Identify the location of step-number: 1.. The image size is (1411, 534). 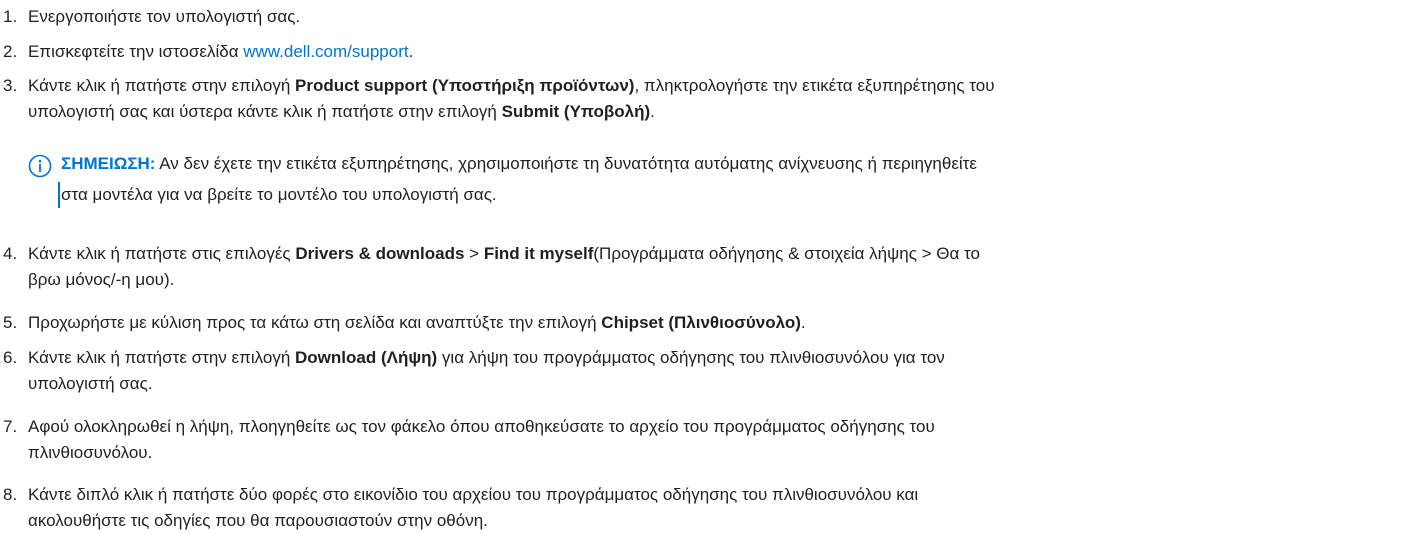
(10, 16).